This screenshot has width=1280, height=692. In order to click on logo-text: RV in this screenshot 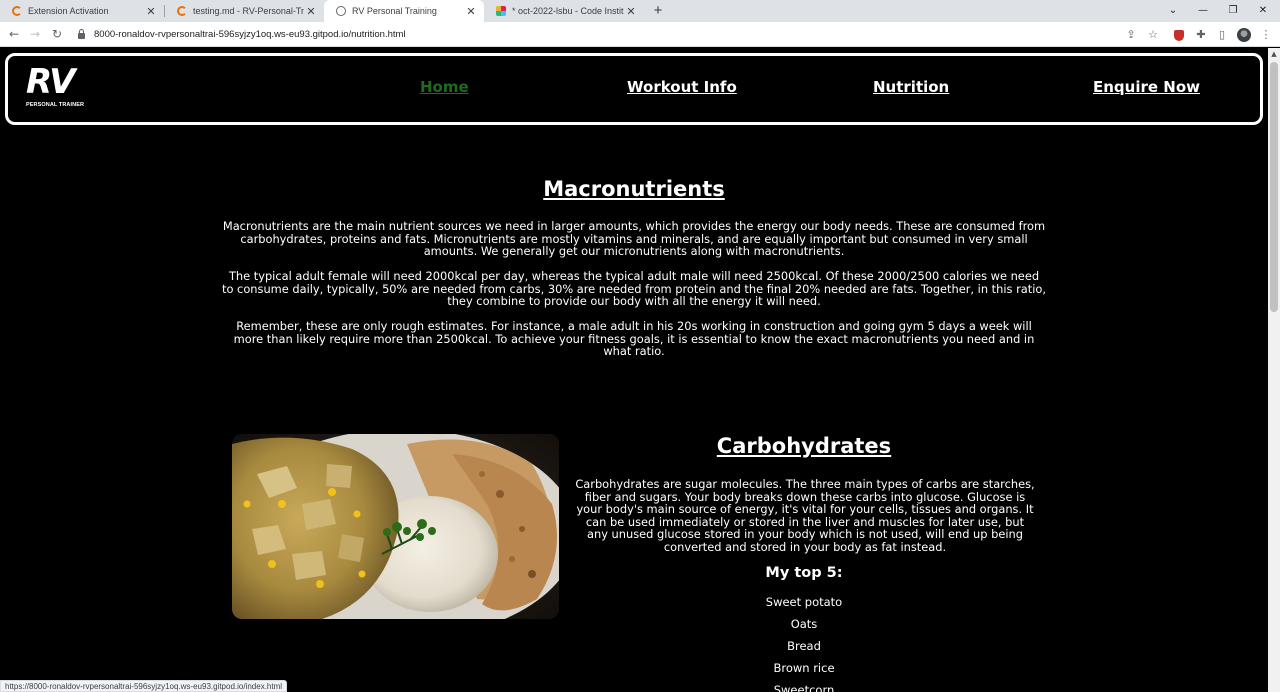, I will do `click(50, 82)`.